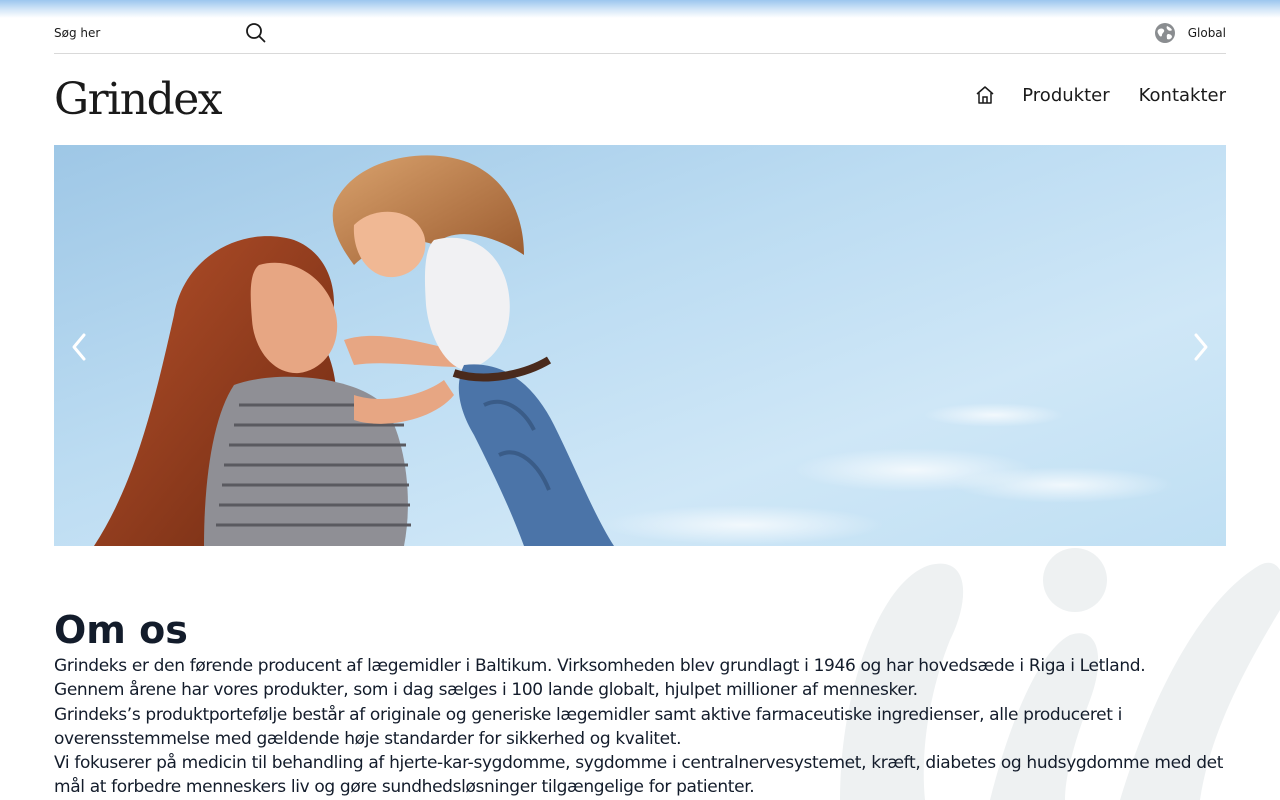  What do you see at coordinates (640, 99) in the screenshot?
I see `site-header: Grindex Produkter Kontakter` at bounding box center [640, 99].